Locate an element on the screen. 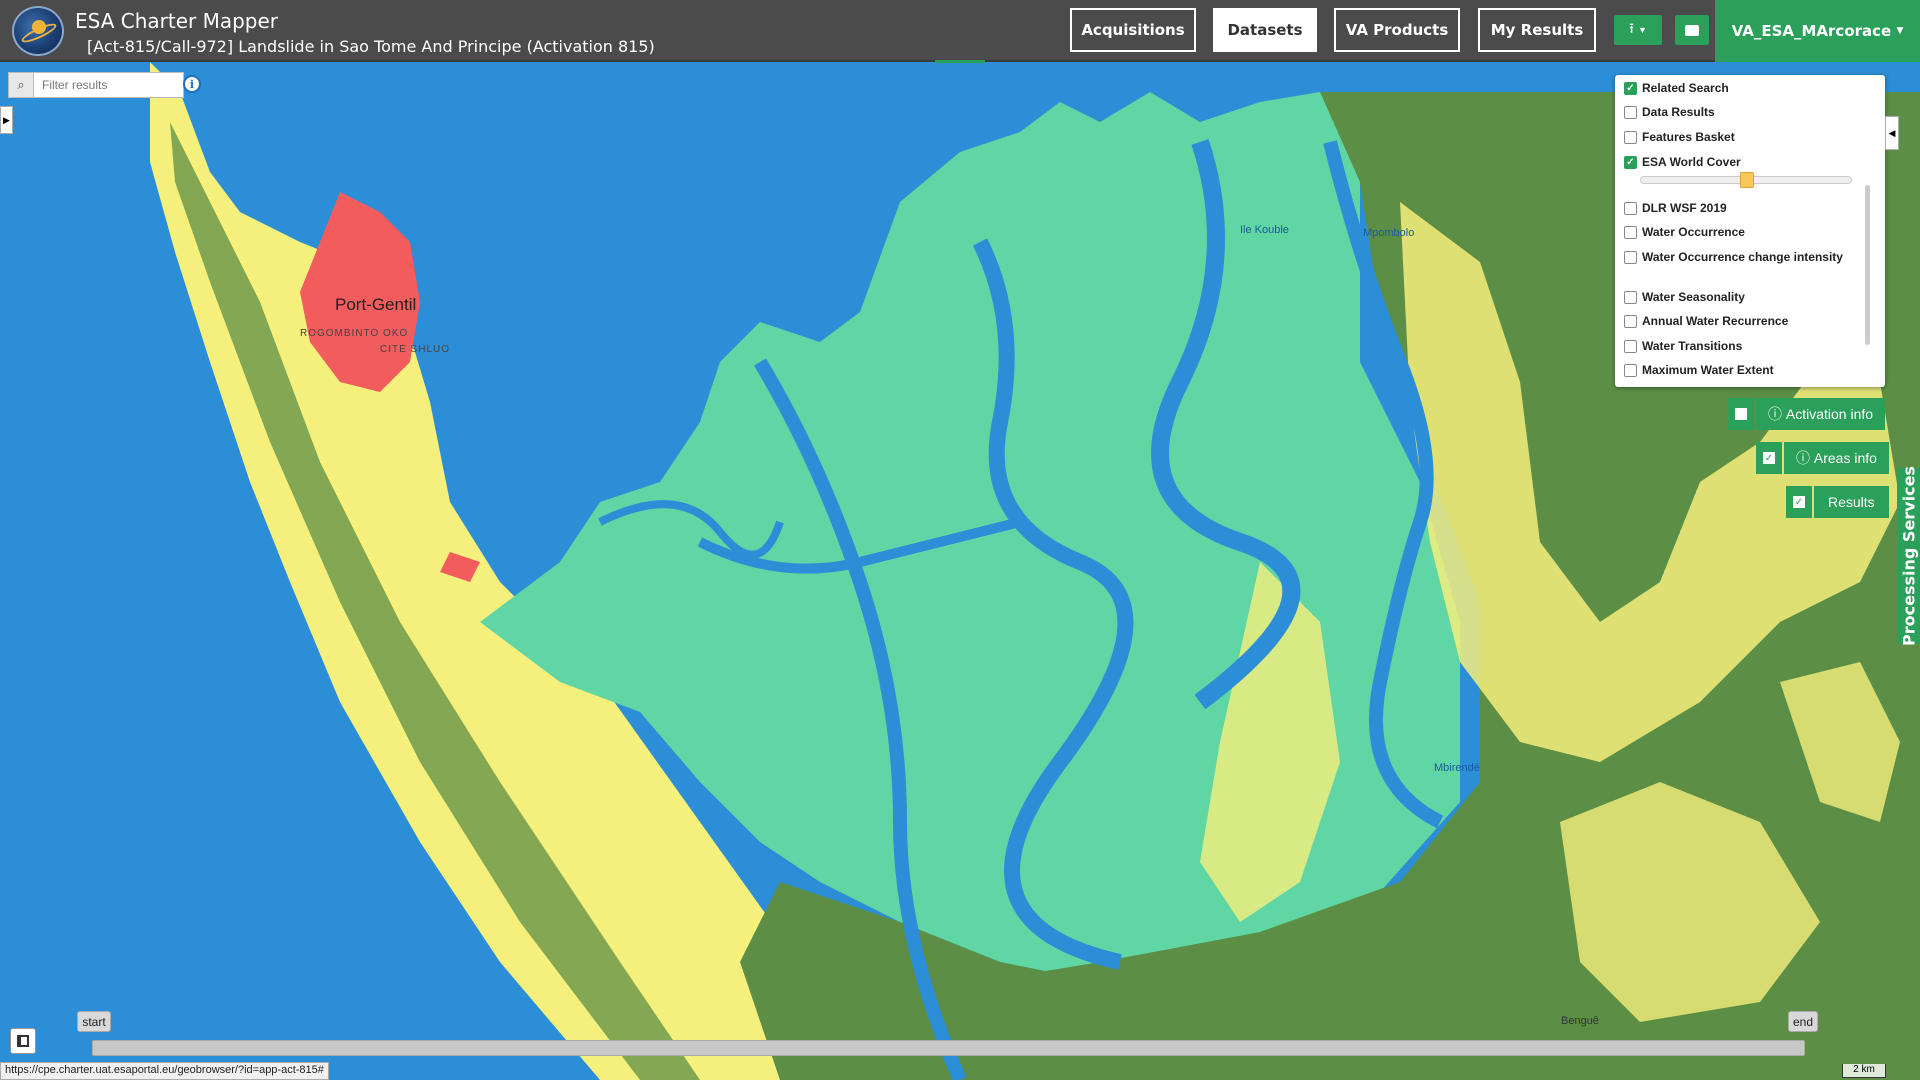 The height and width of the screenshot is (1080, 1920). results-button: Results is located at coordinates (1851, 502).